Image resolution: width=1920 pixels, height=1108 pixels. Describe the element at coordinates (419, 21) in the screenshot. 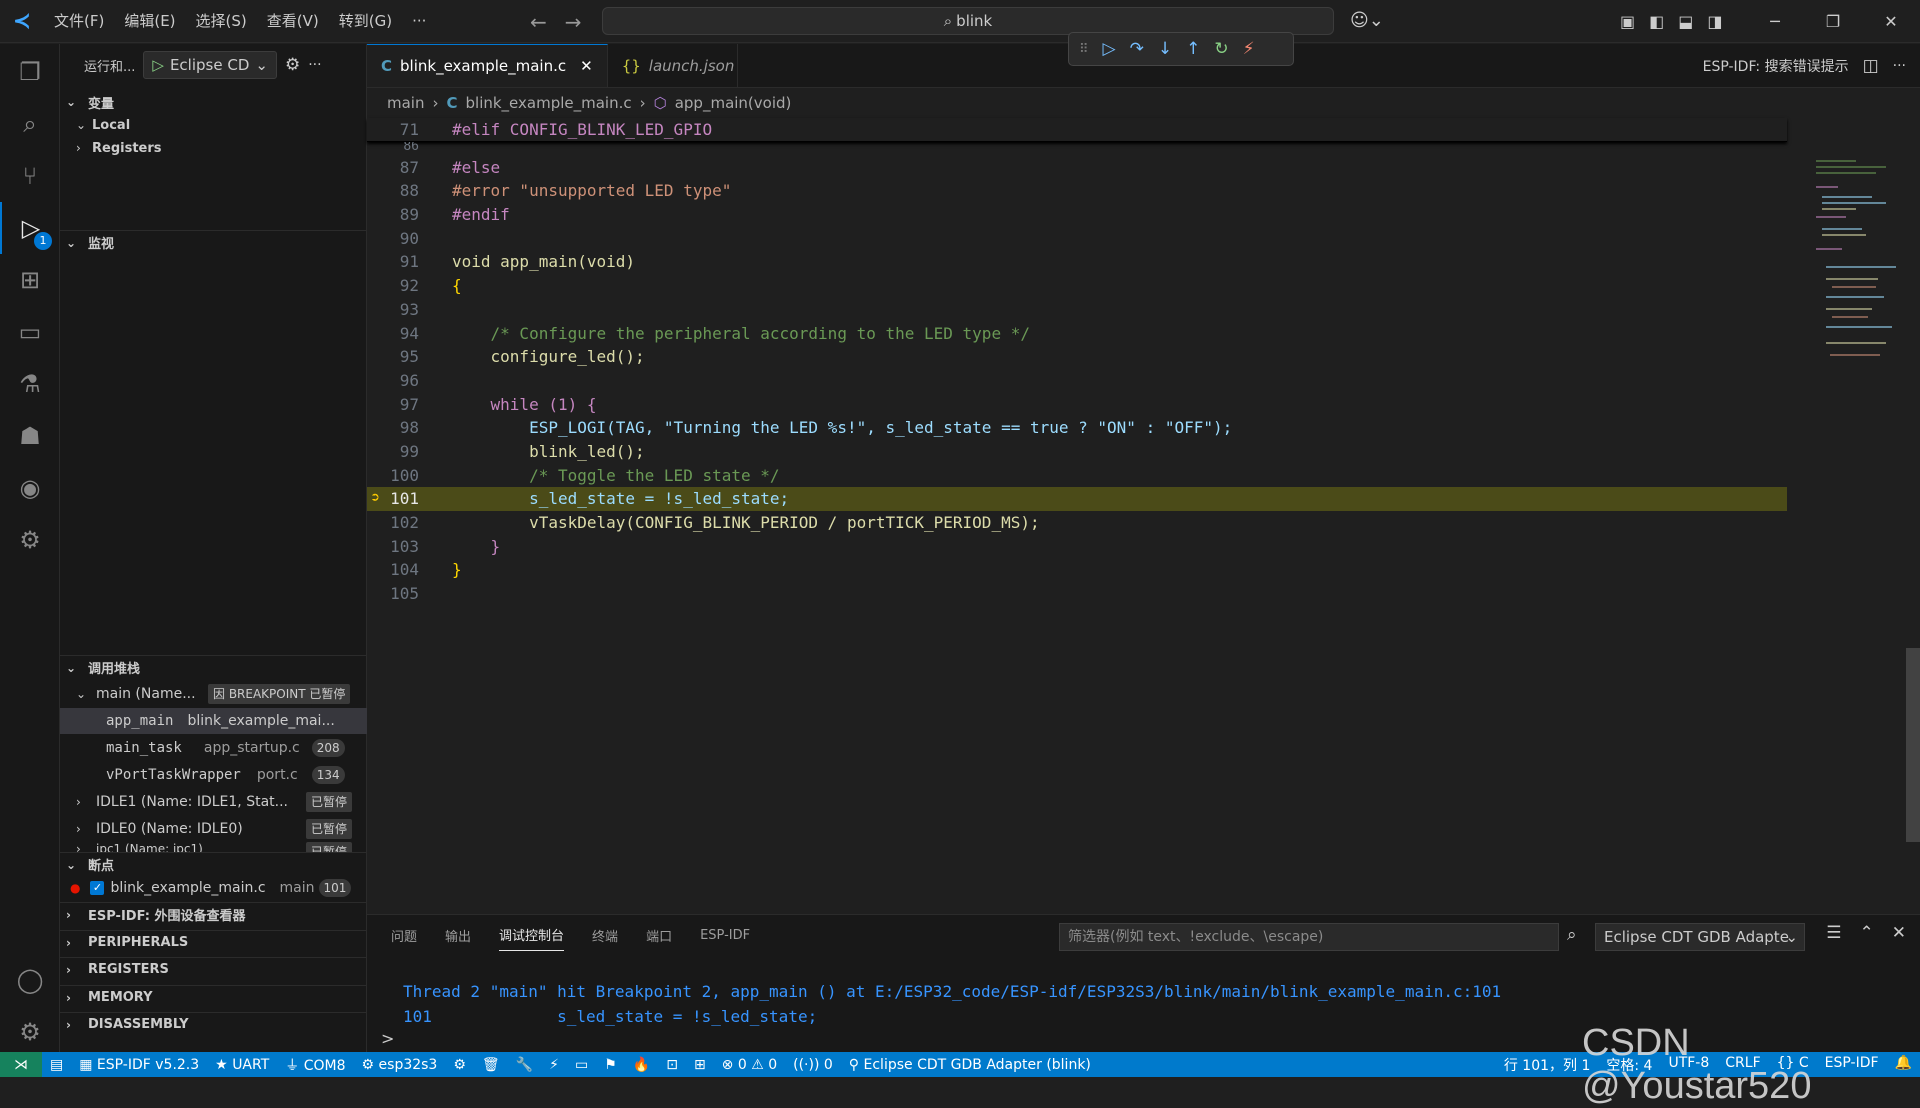

I see `menu-more: ···` at that location.